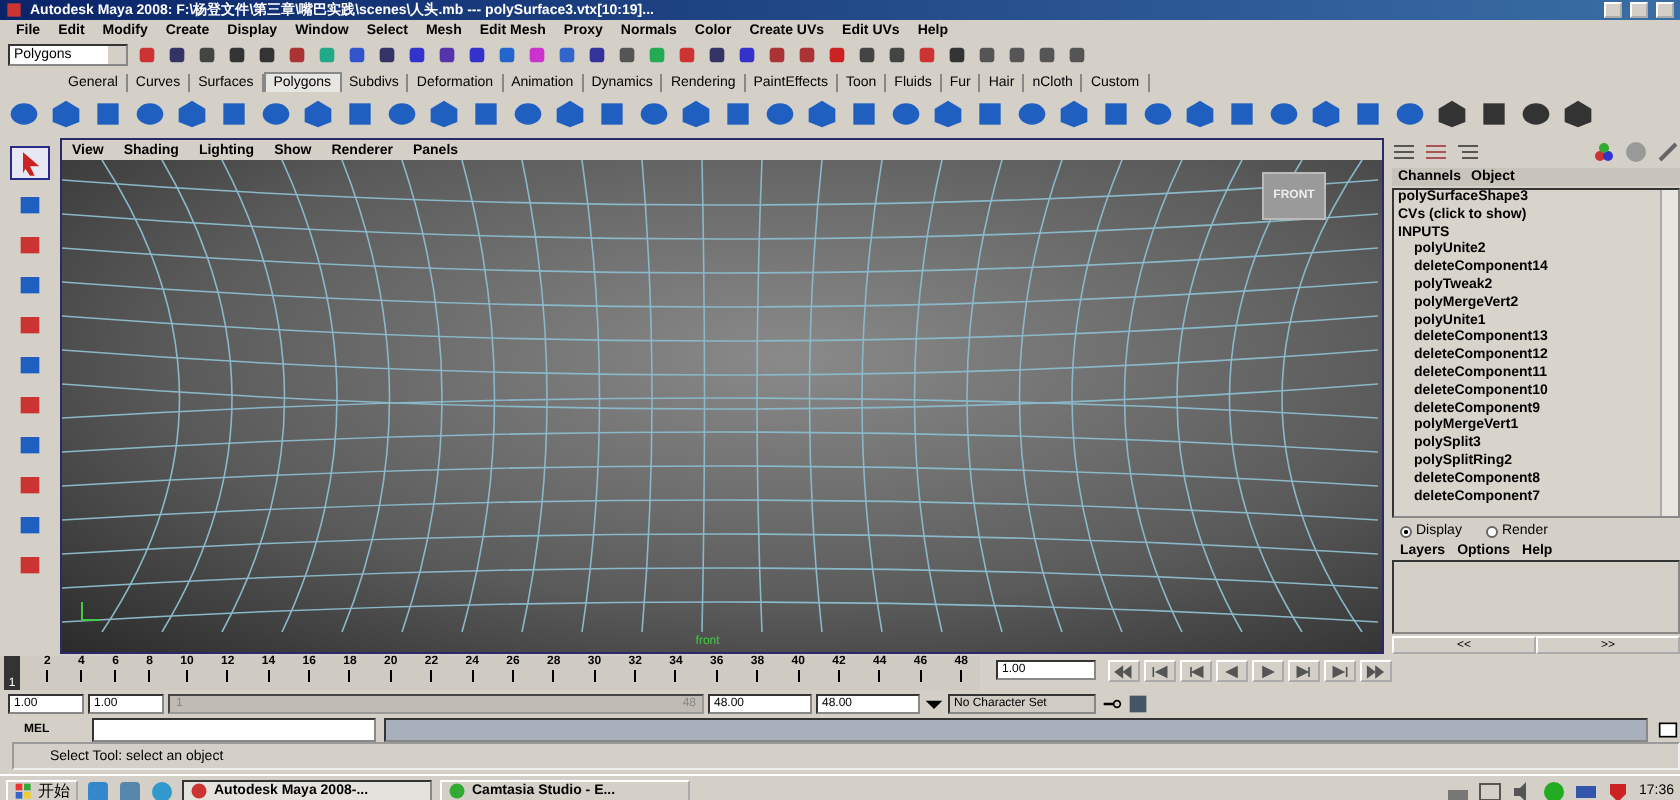 The image size is (1680, 800). Describe the element at coordinates (234, 729) in the screenshot. I see `command-input-field` at that location.